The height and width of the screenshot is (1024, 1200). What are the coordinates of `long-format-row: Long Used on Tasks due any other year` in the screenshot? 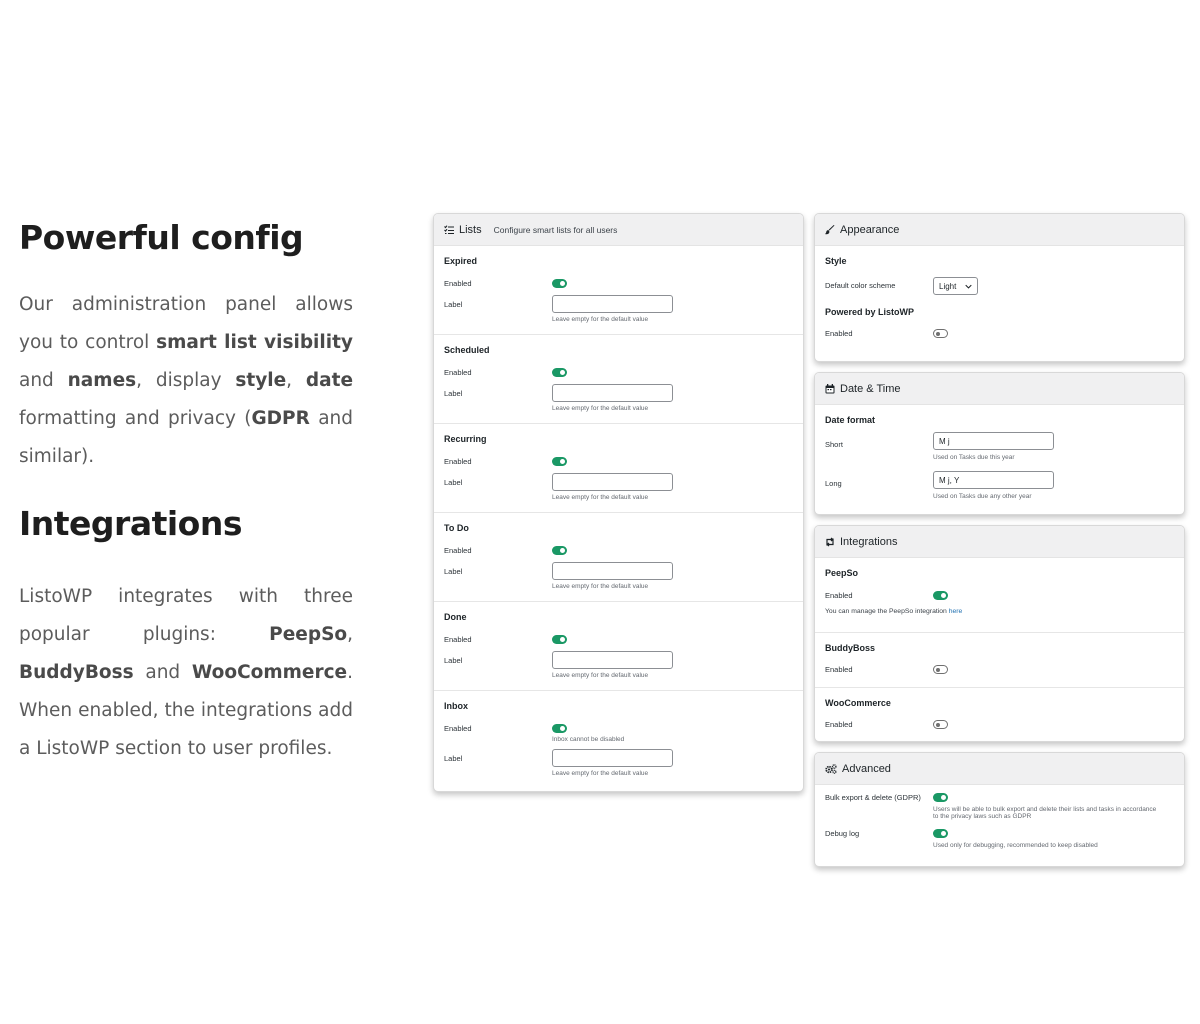 It's located at (999, 487).